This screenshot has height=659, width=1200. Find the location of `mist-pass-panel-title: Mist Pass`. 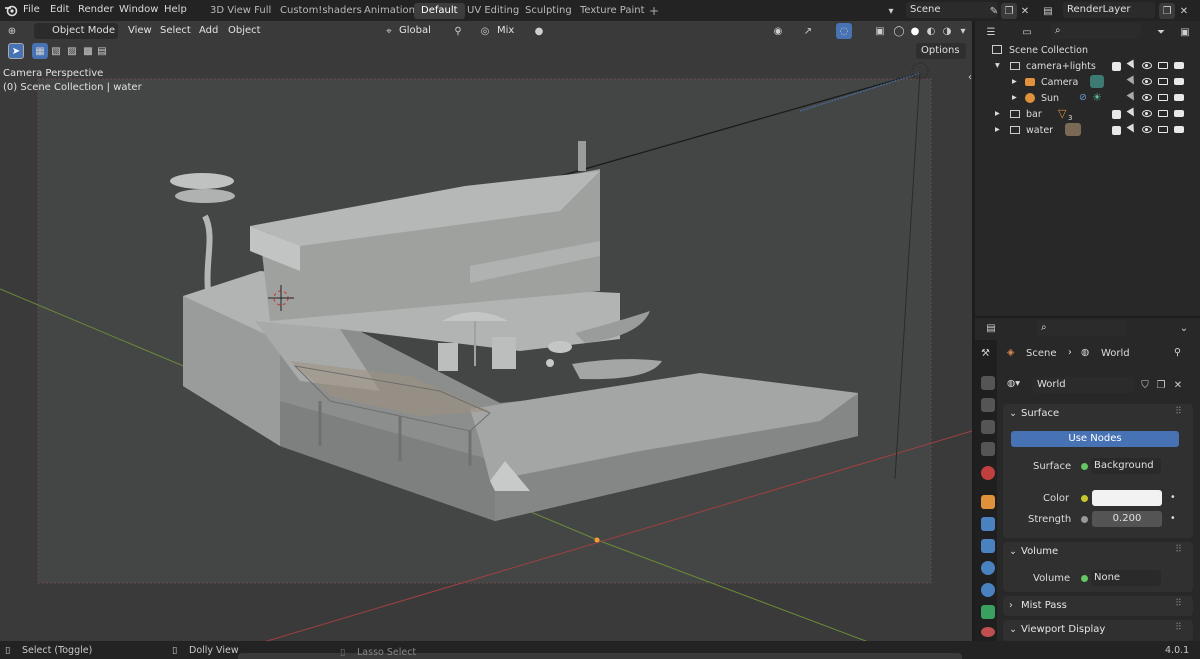

mist-pass-panel-title: Mist Pass is located at coordinates (1044, 605).